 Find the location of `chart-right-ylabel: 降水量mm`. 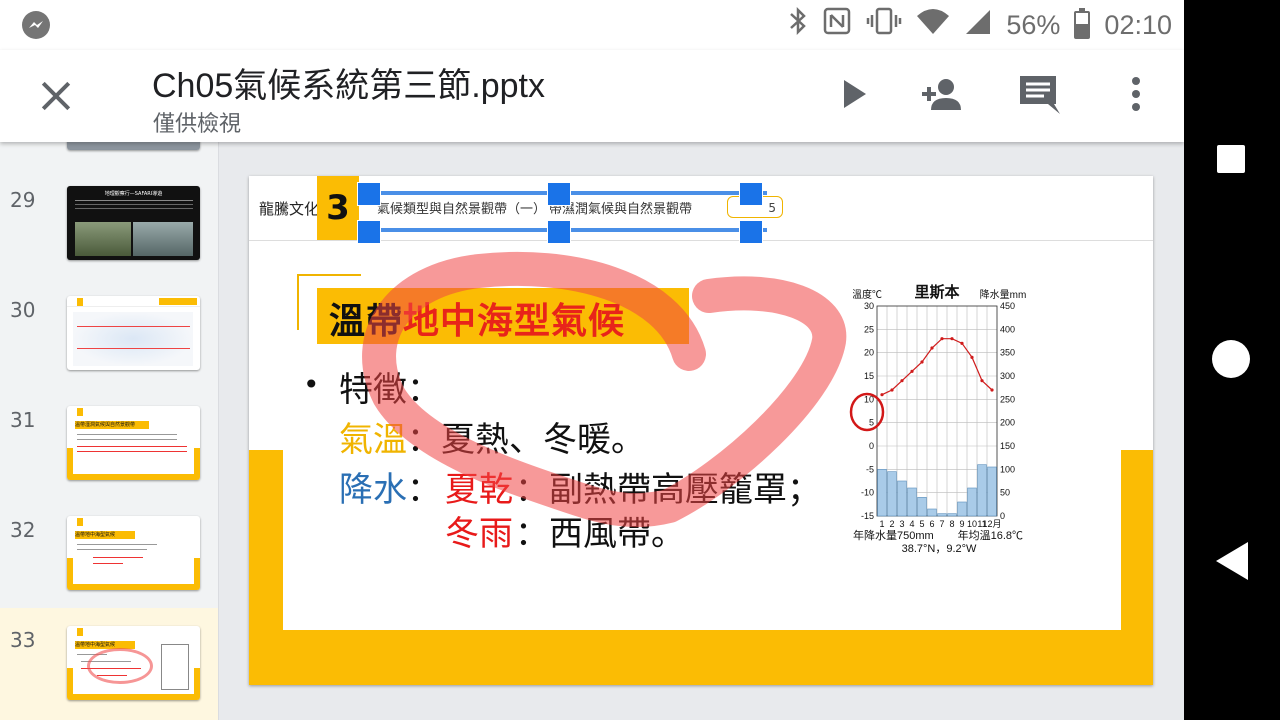

chart-right-ylabel: 降水量mm is located at coordinates (1003, 294).